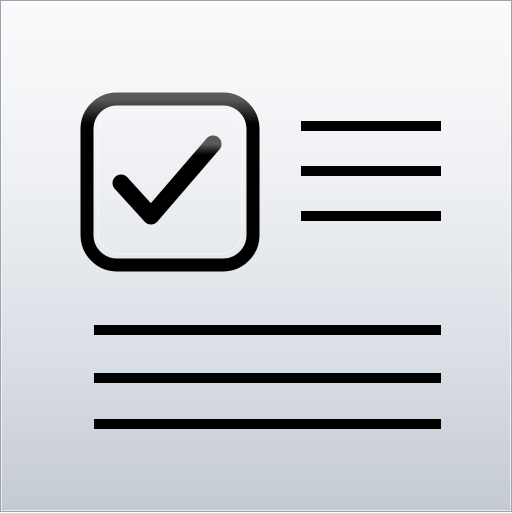 This screenshot has width=512, height=513. I want to click on short-text-lines, so click(371, 171).